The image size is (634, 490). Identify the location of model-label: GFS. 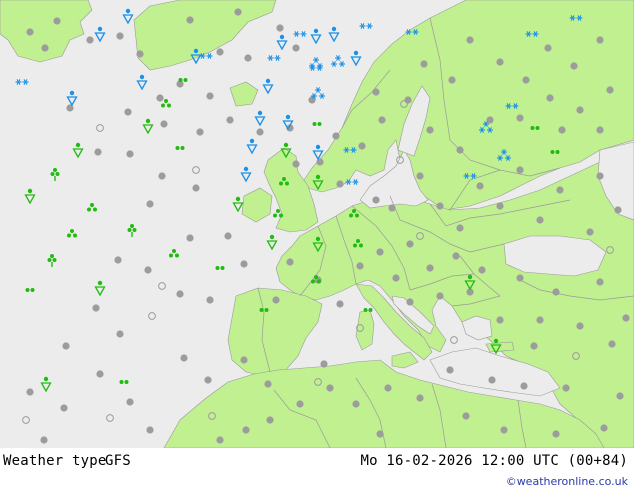
(118, 461).